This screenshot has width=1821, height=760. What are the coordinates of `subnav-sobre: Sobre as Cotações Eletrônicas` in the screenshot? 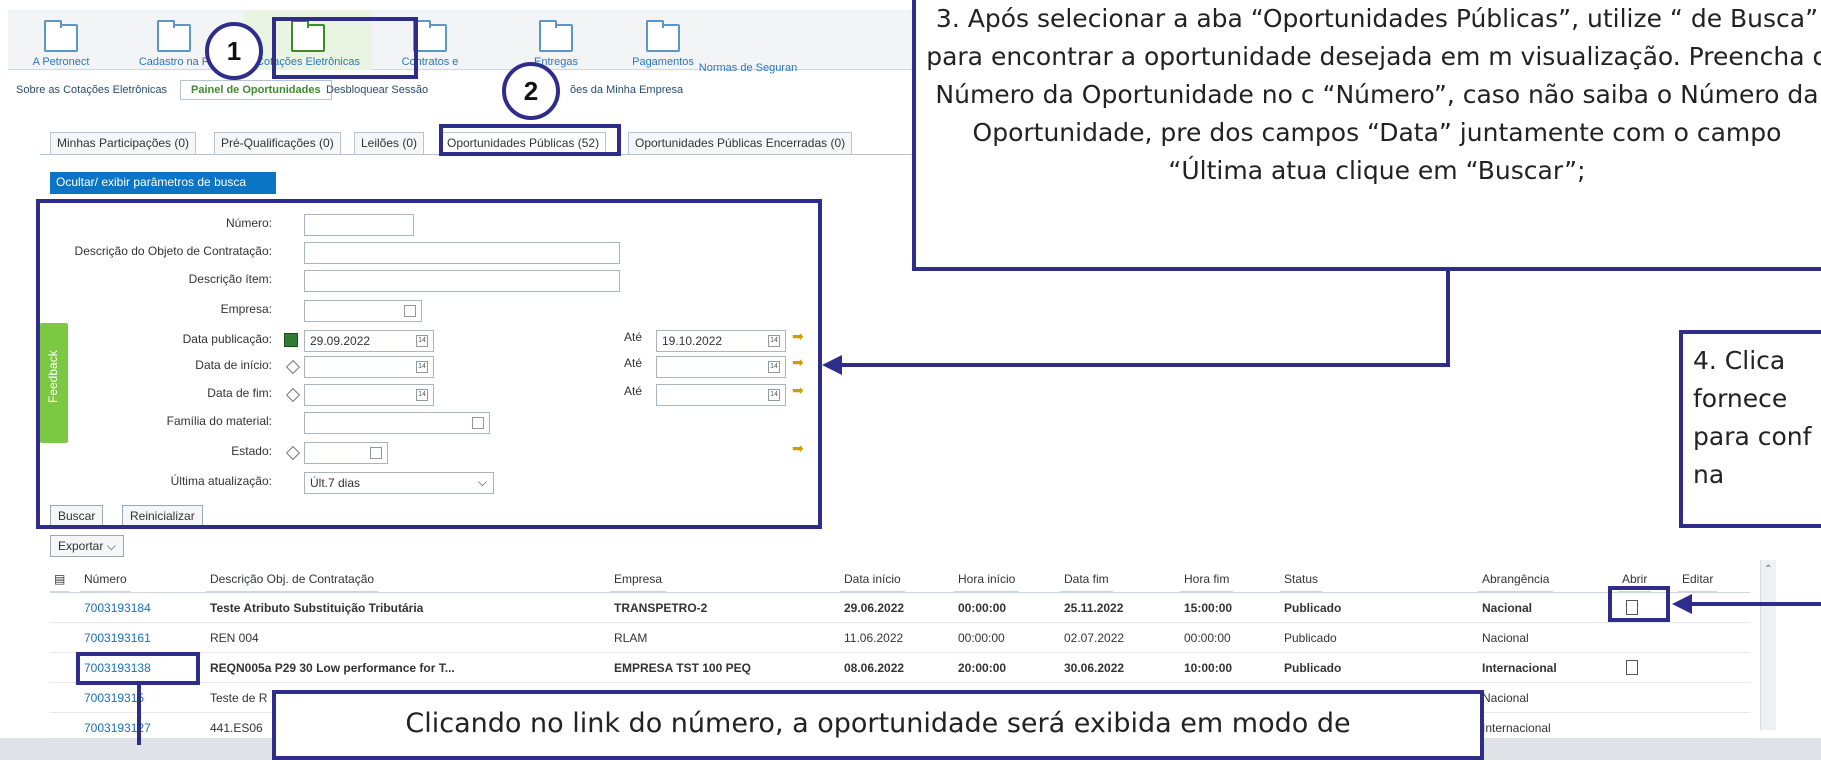 It's located at (91, 90).